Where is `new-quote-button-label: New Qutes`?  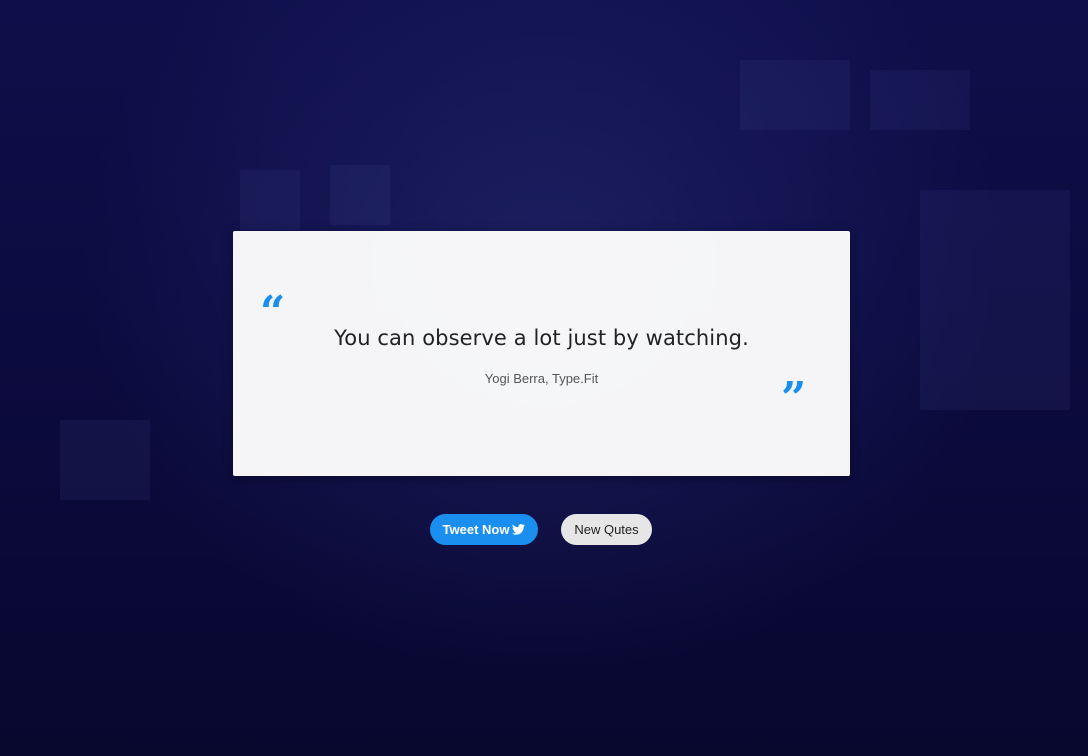
new-quote-button-label: New Qutes is located at coordinates (606, 529).